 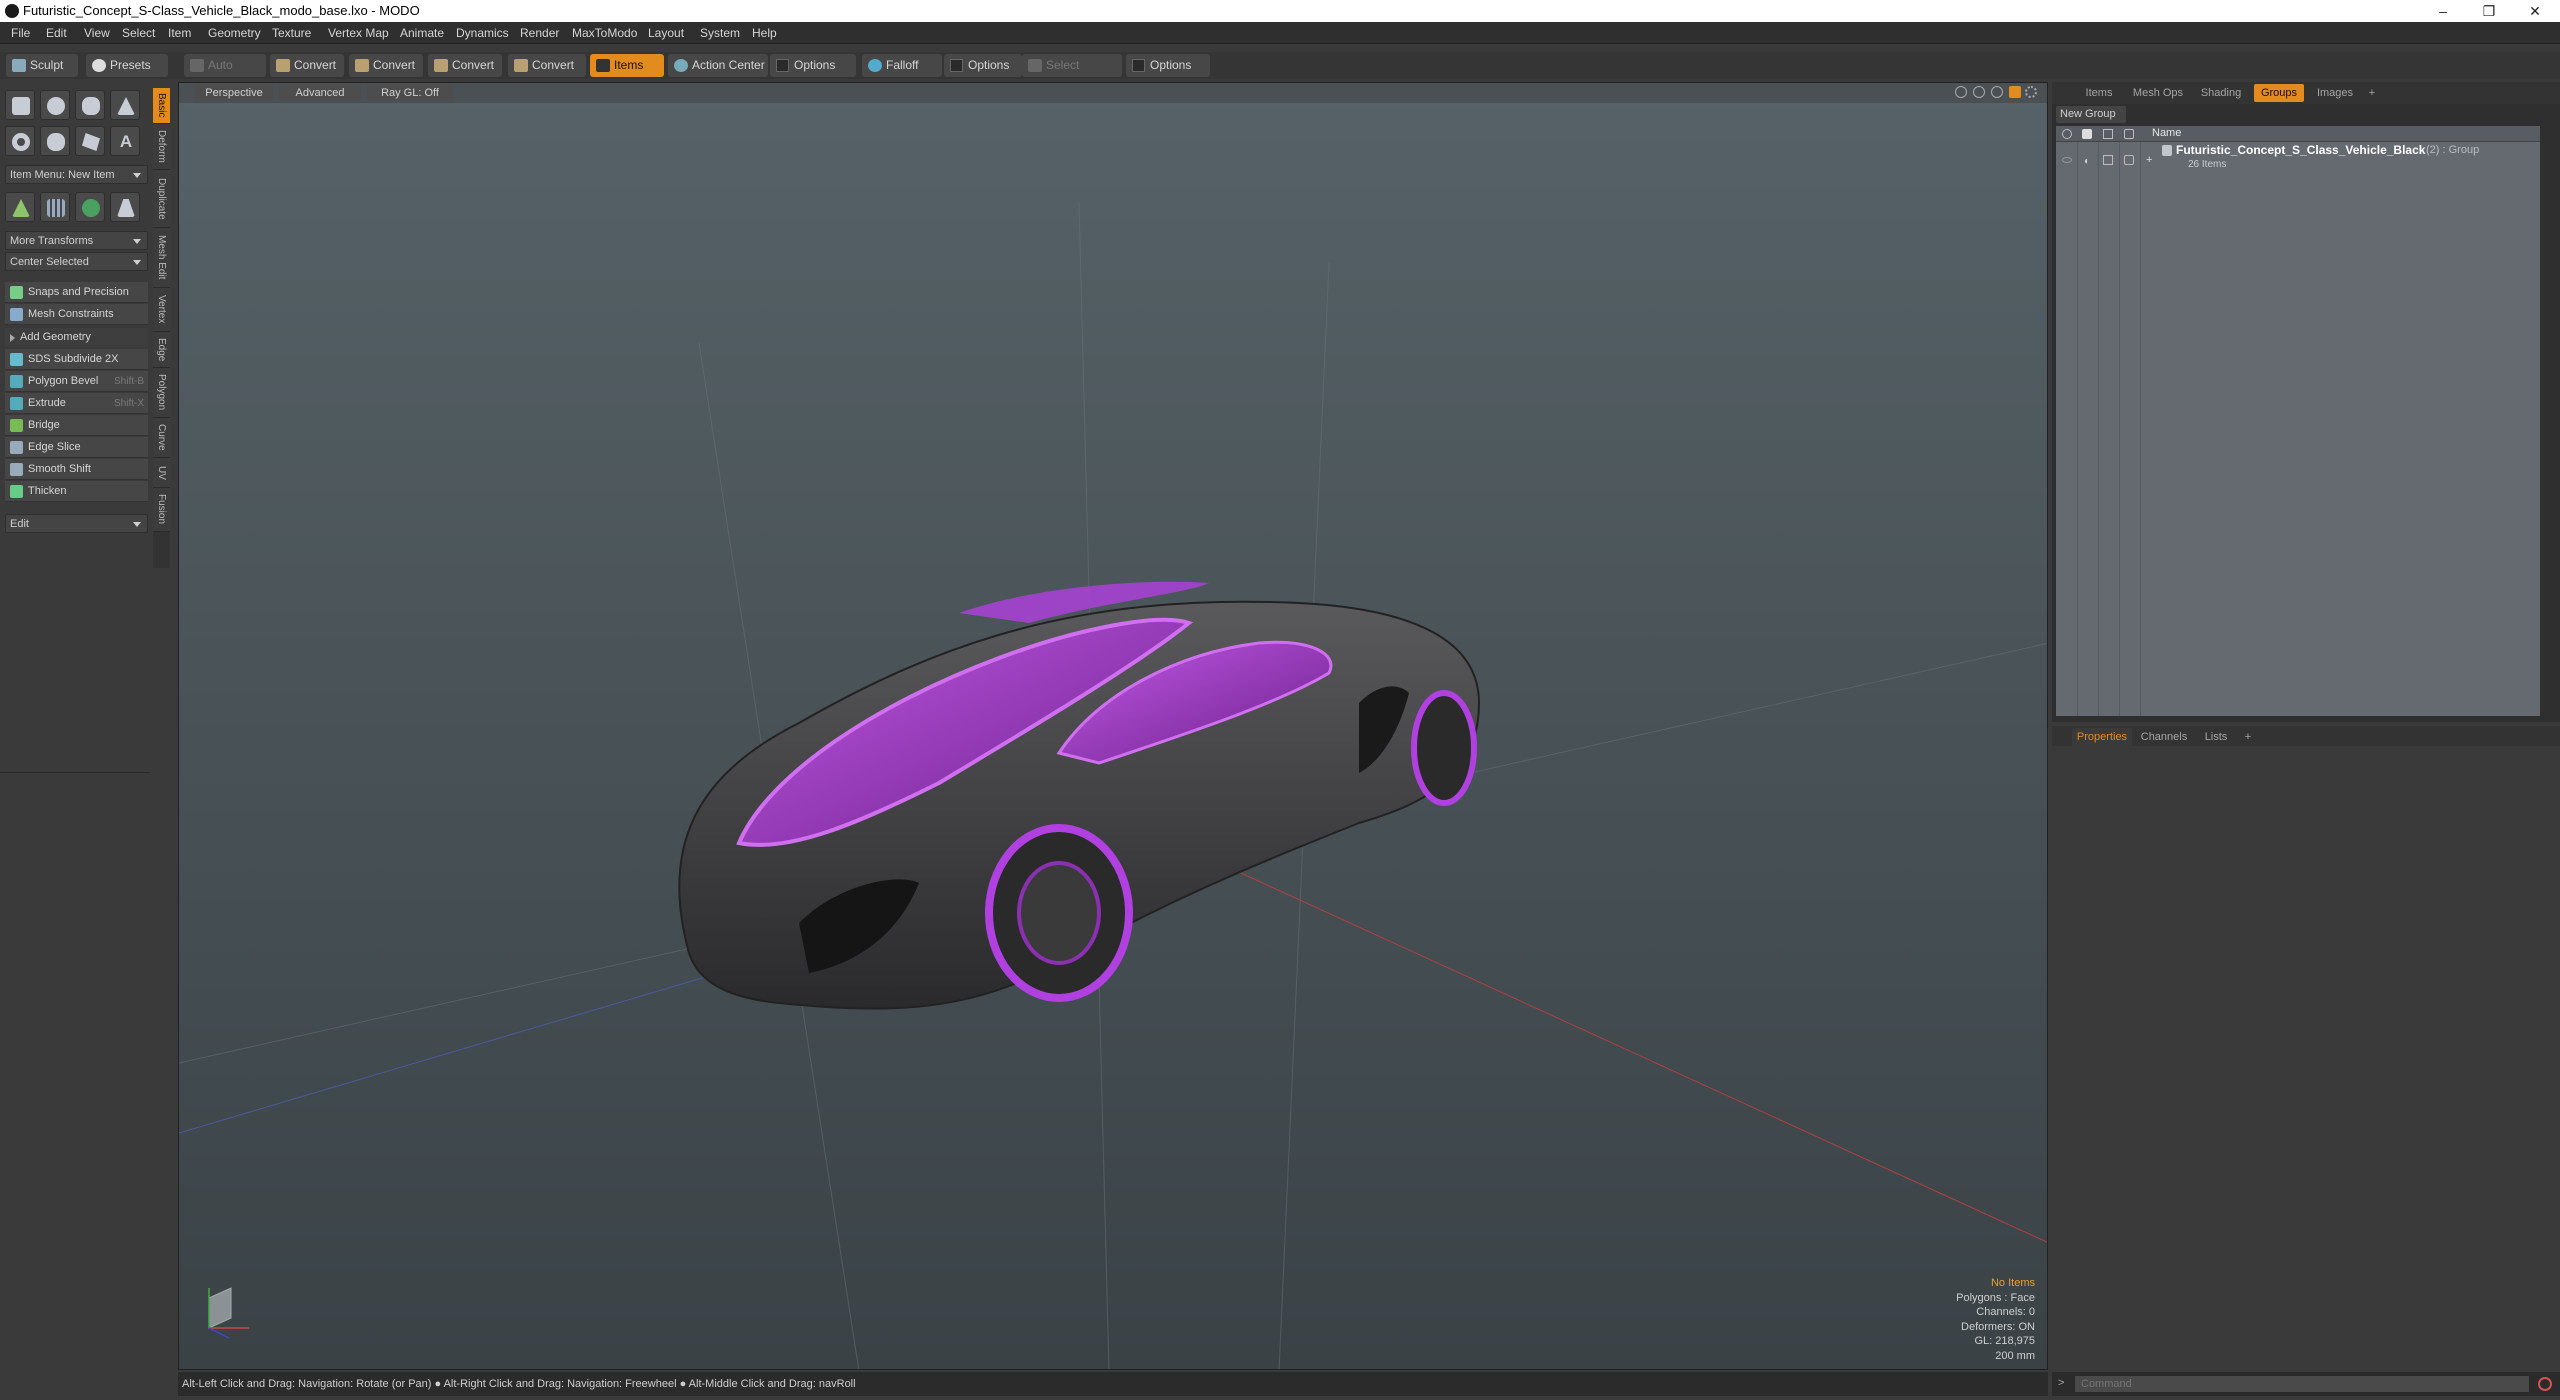 I want to click on convert-button-4: Convert, so click(x=547, y=65).